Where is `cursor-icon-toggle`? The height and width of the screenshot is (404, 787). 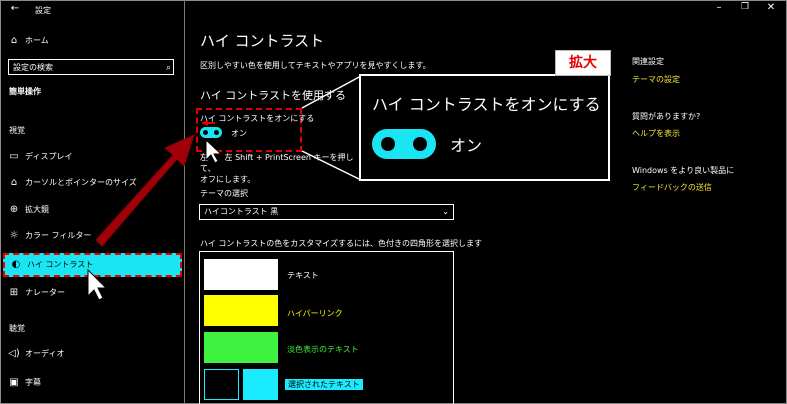
cursor-icon-toggle is located at coordinates (214, 151).